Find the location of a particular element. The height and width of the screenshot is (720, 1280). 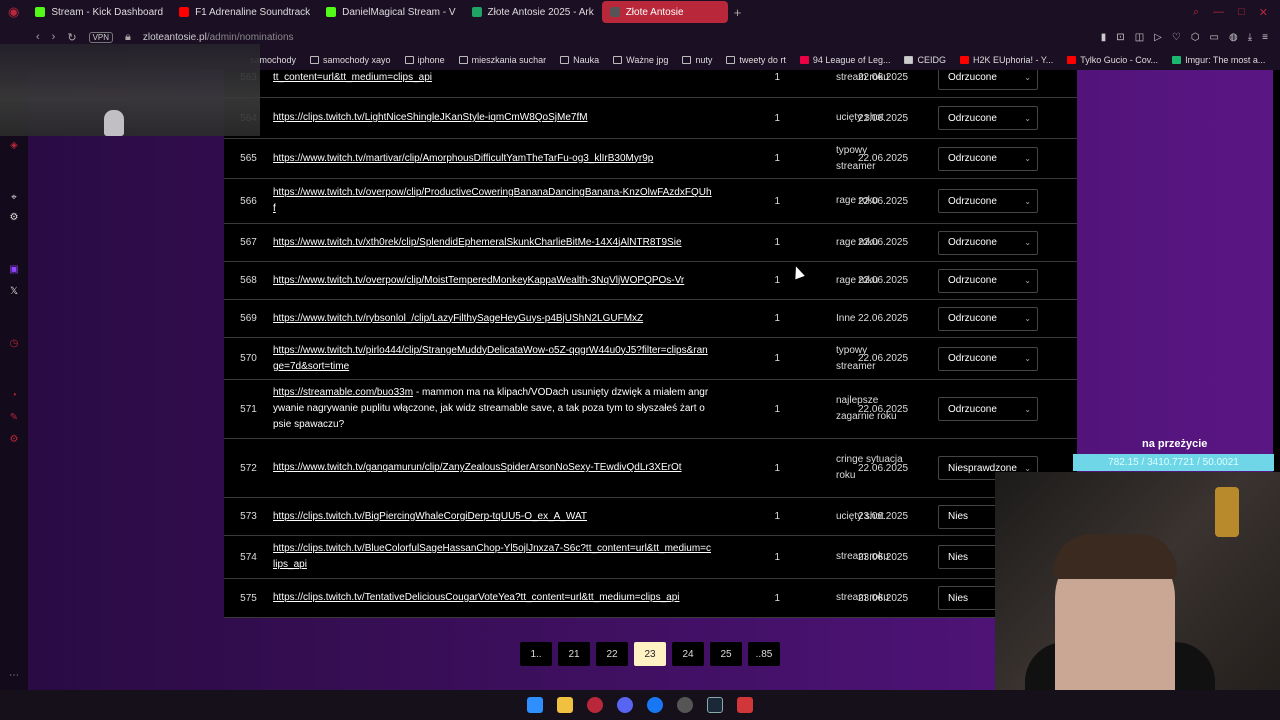

forward-icon: › is located at coordinates (54, 37).